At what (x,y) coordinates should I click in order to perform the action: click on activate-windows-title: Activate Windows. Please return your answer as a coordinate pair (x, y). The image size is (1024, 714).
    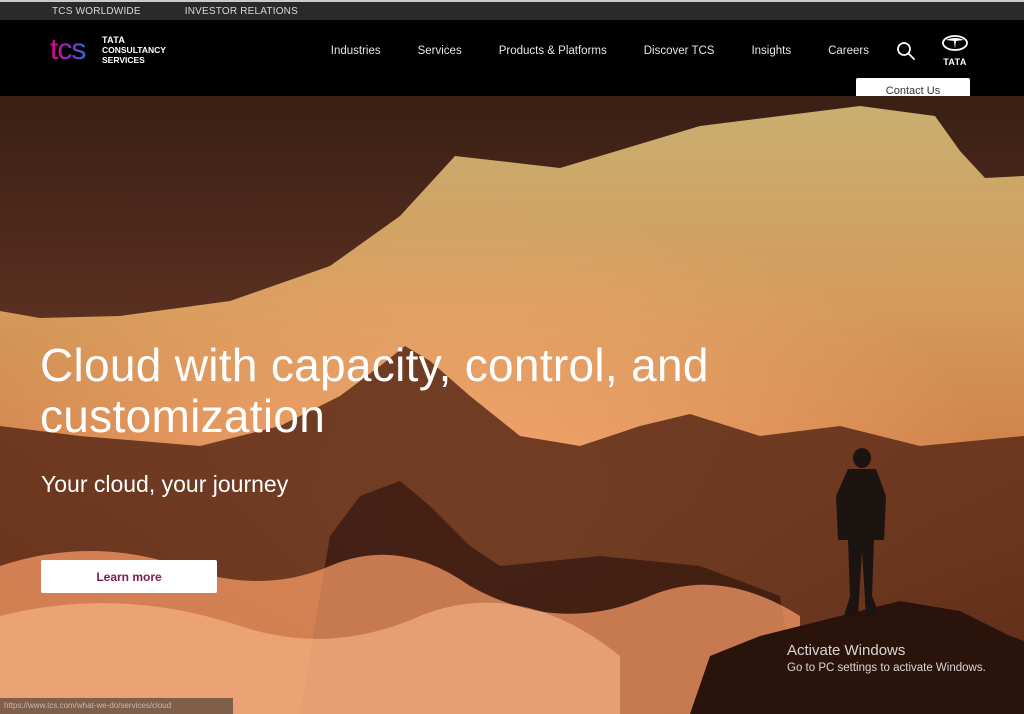
    Looking at the image, I should click on (846, 650).